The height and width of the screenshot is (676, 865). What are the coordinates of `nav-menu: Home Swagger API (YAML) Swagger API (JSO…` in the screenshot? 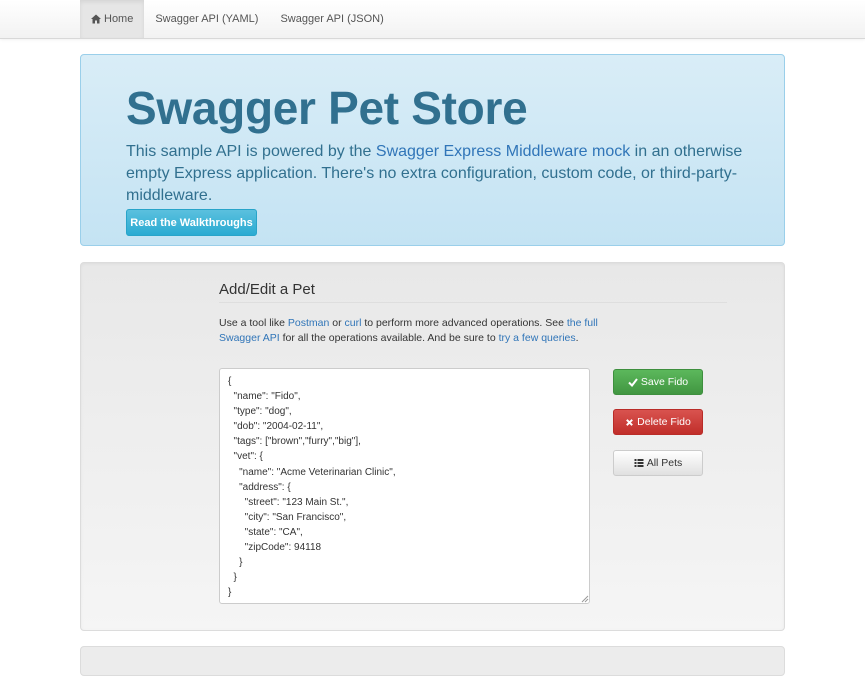 It's located at (237, 19).